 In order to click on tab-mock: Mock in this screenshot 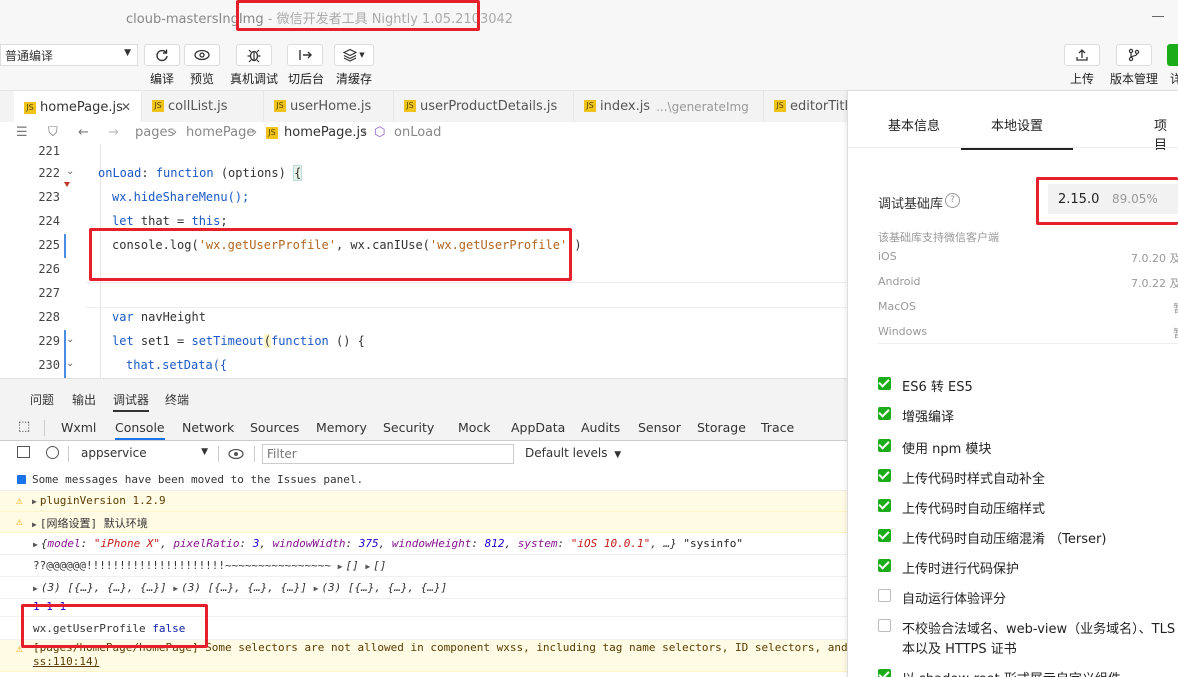, I will do `click(474, 427)`.